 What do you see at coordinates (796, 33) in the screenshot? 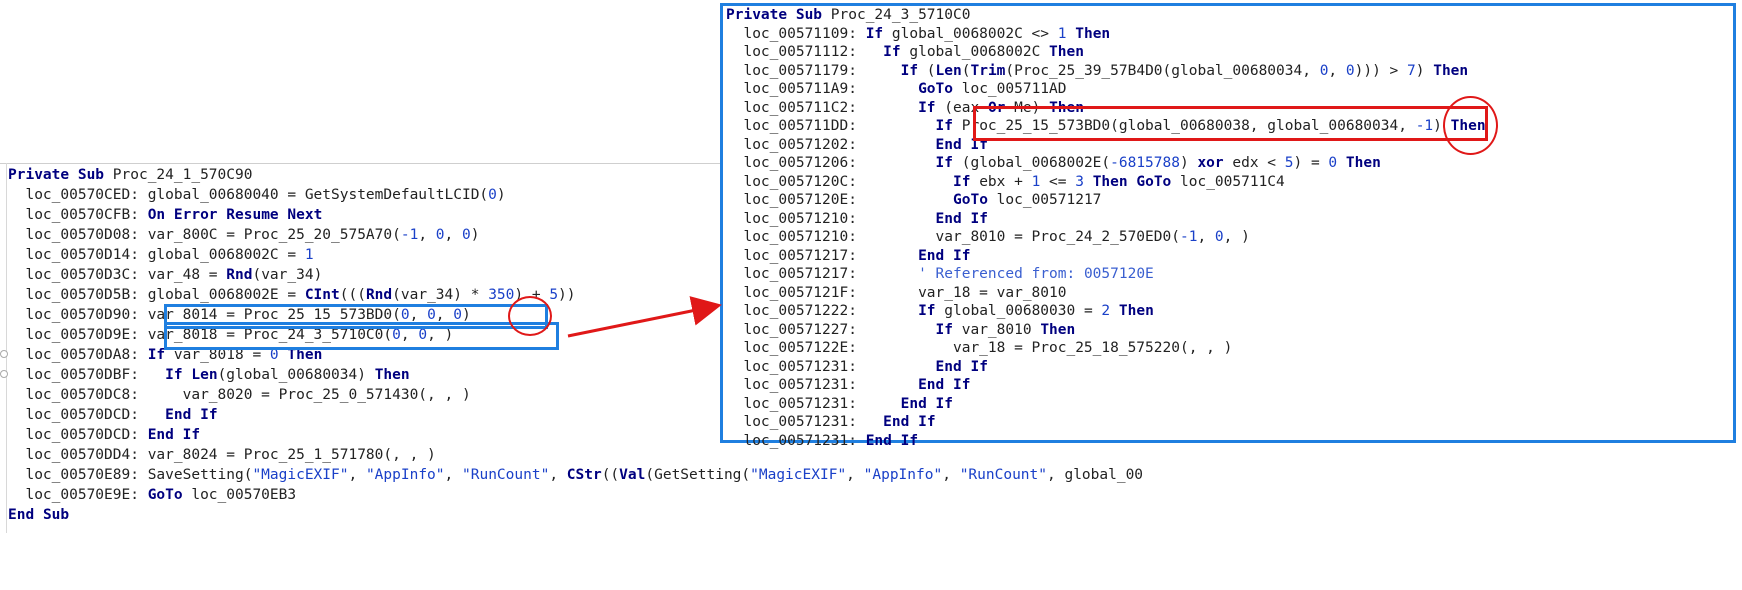
I see `line-label: loc_00571109:` at bounding box center [796, 33].